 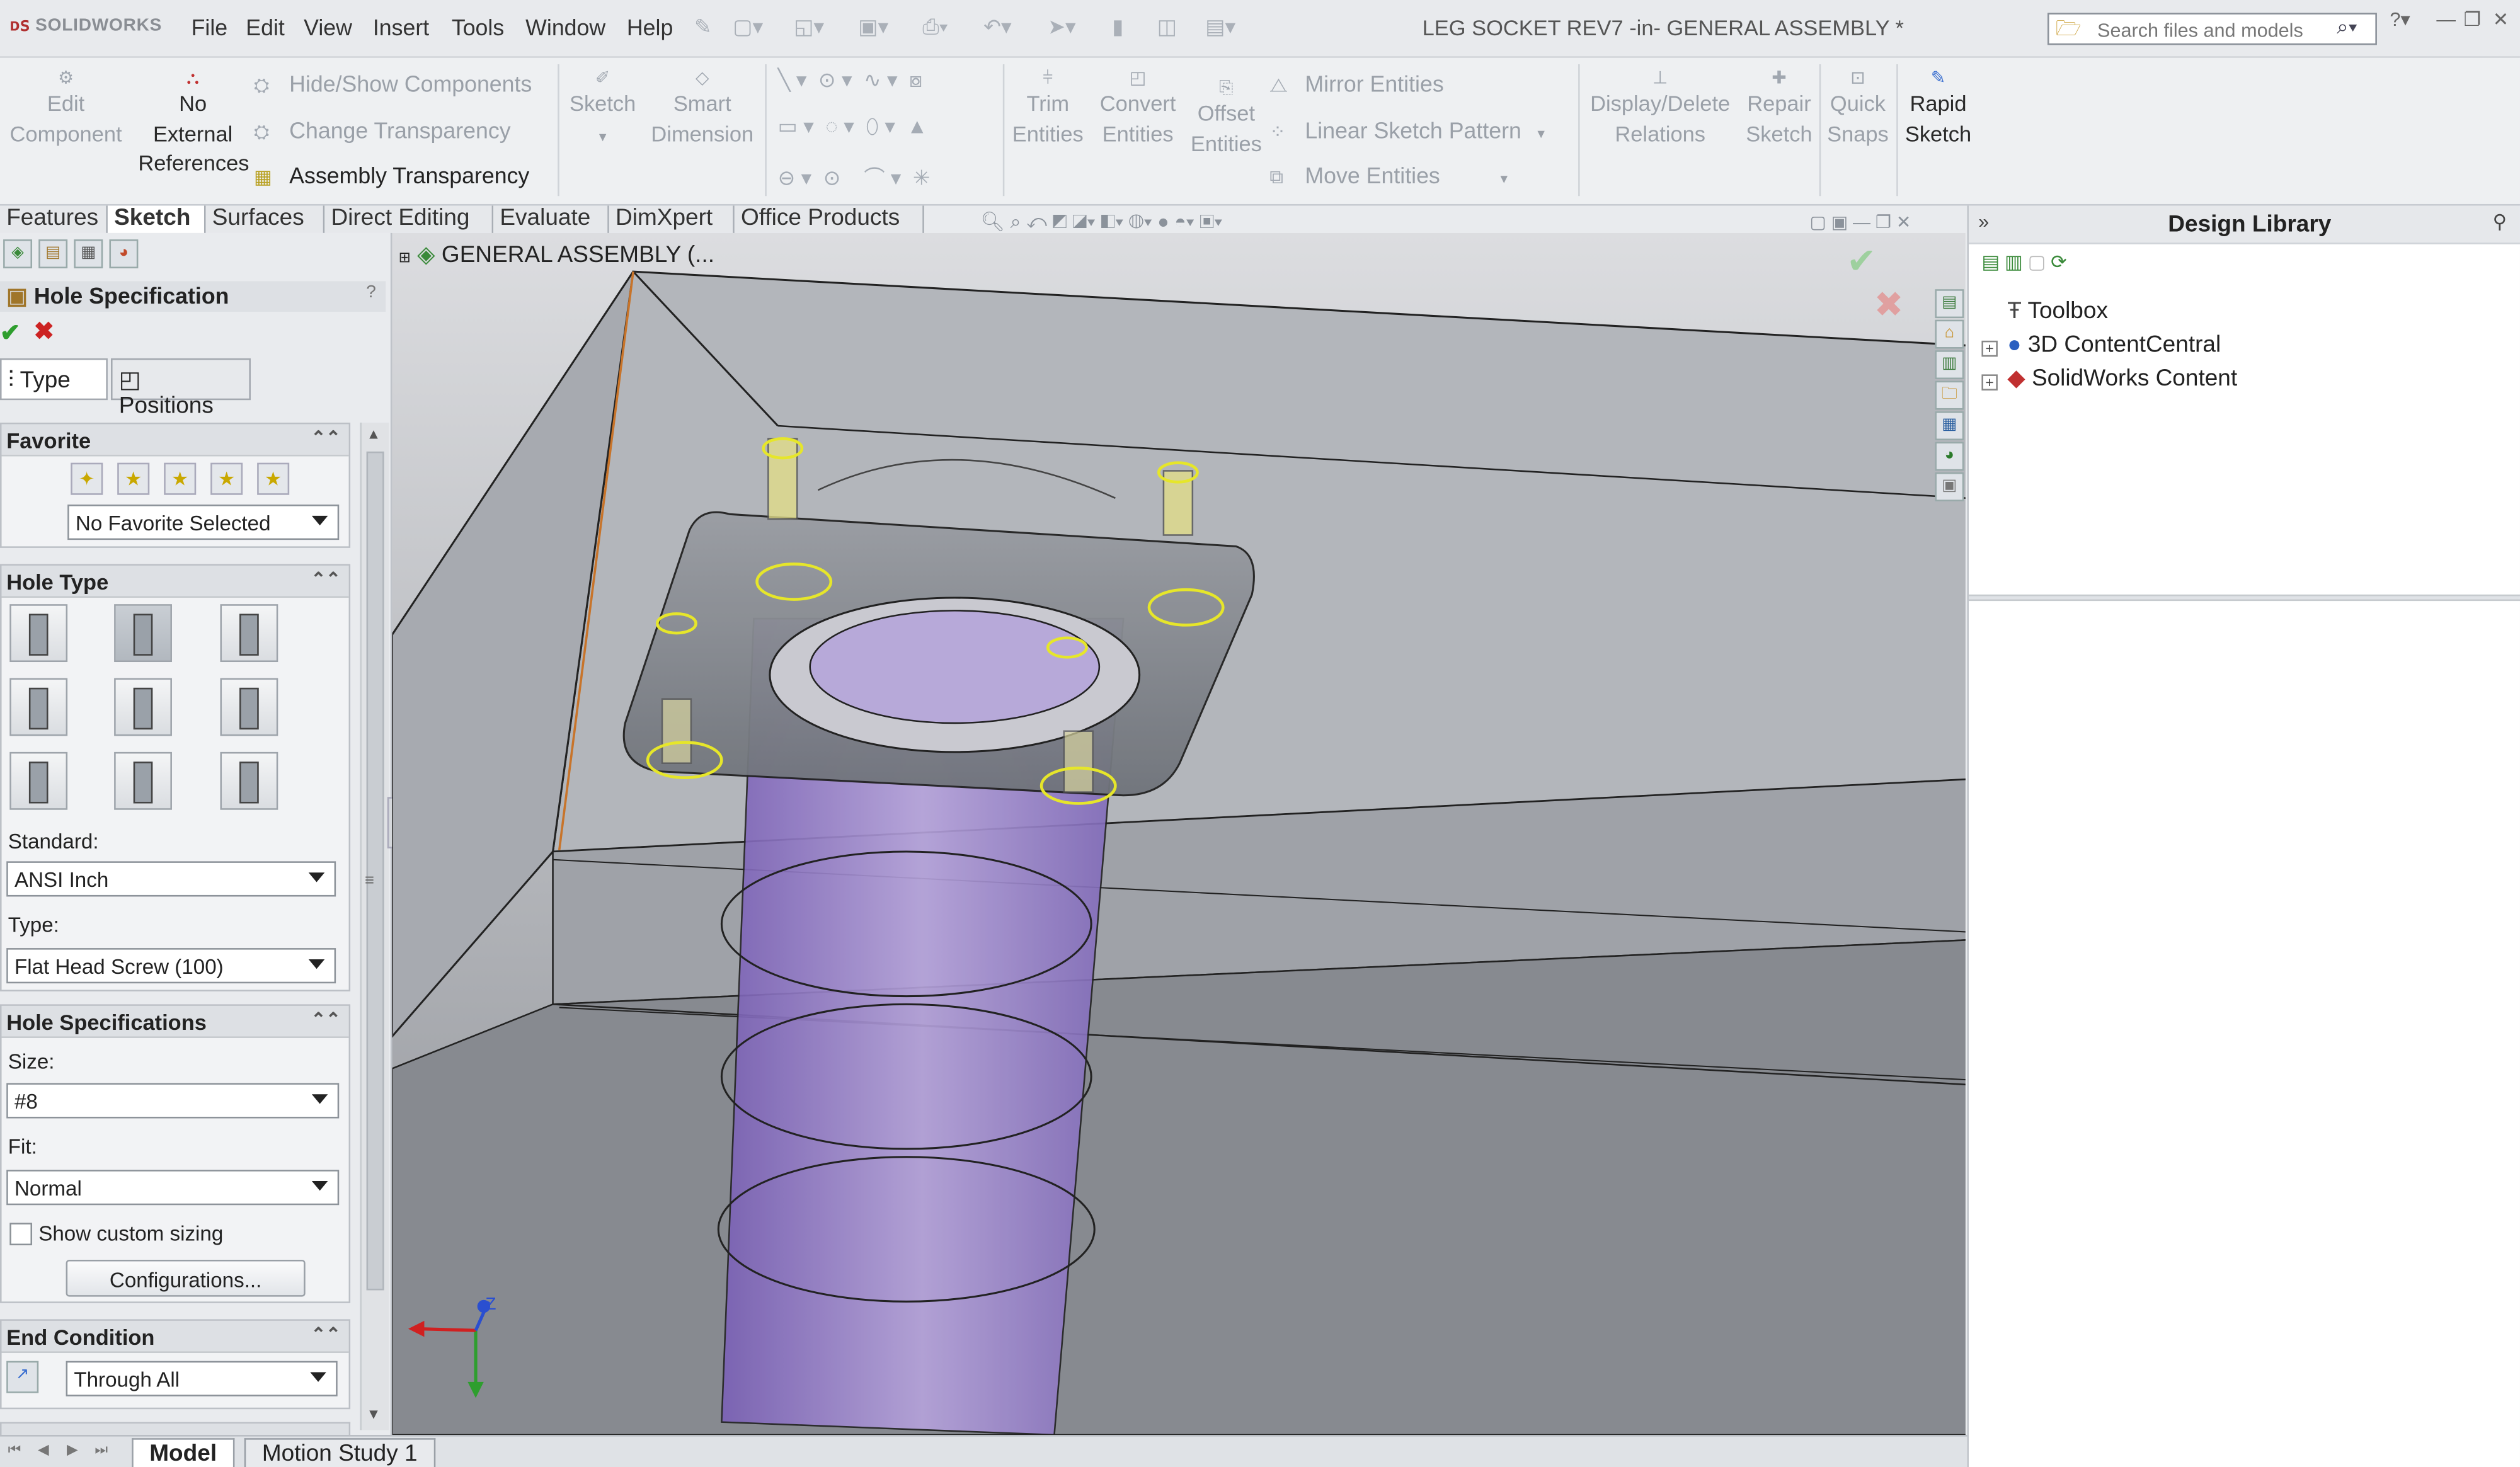 What do you see at coordinates (1163, 221) in the screenshot?
I see `appearance-icon: ●` at bounding box center [1163, 221].